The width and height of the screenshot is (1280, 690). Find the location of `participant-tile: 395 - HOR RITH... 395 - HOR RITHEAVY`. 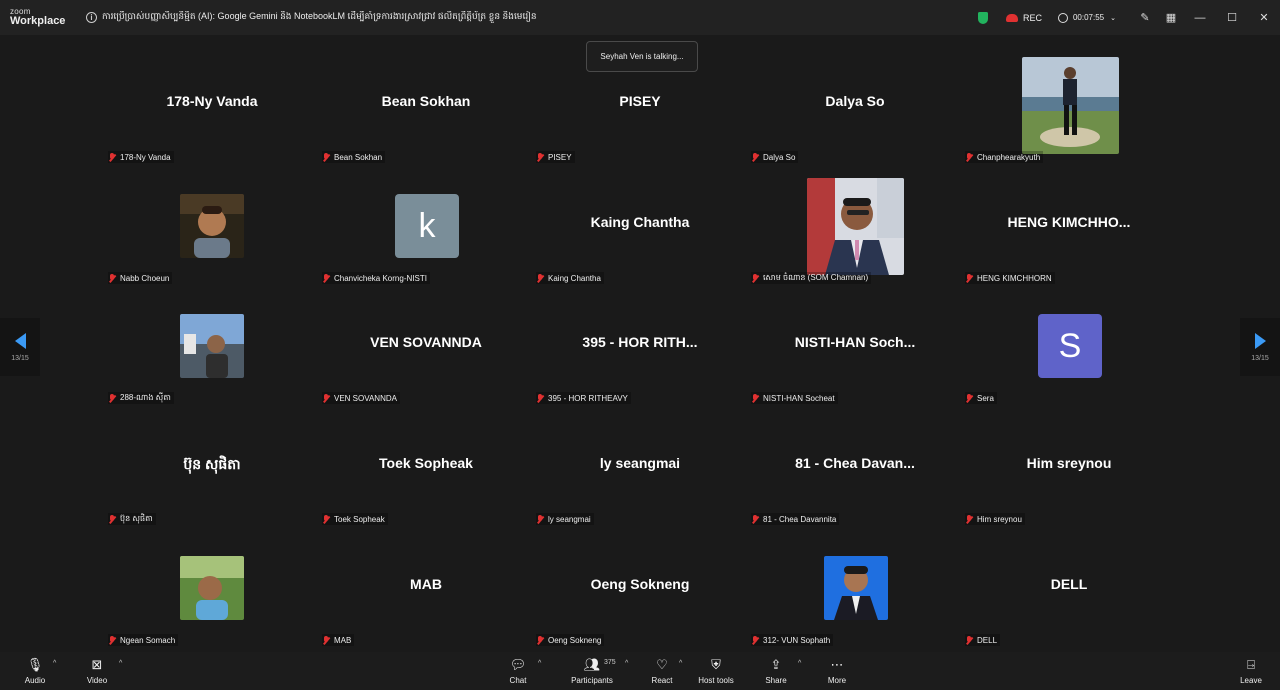

participant-tile: 395 - HOR RITH... 395 - HOR RITHEAVY is located at coordinates (640, 346).